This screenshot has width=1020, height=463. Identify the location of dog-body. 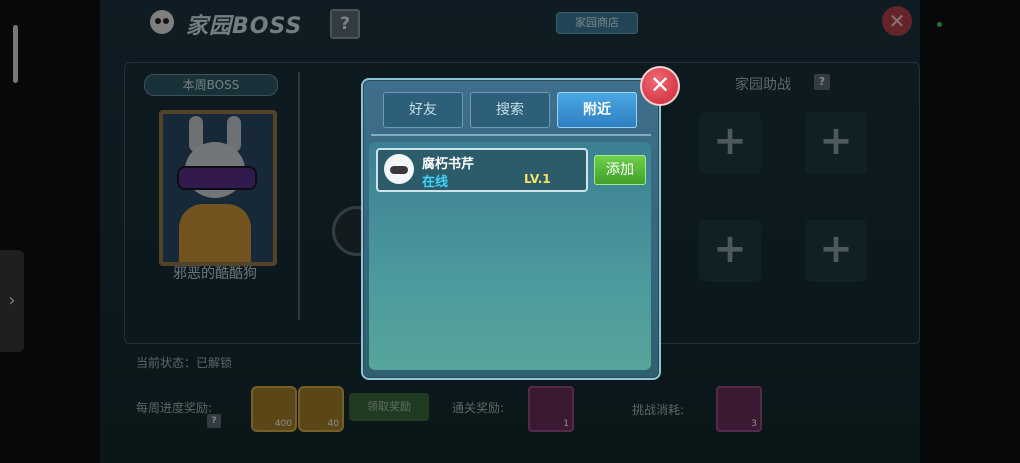
(215, 233).